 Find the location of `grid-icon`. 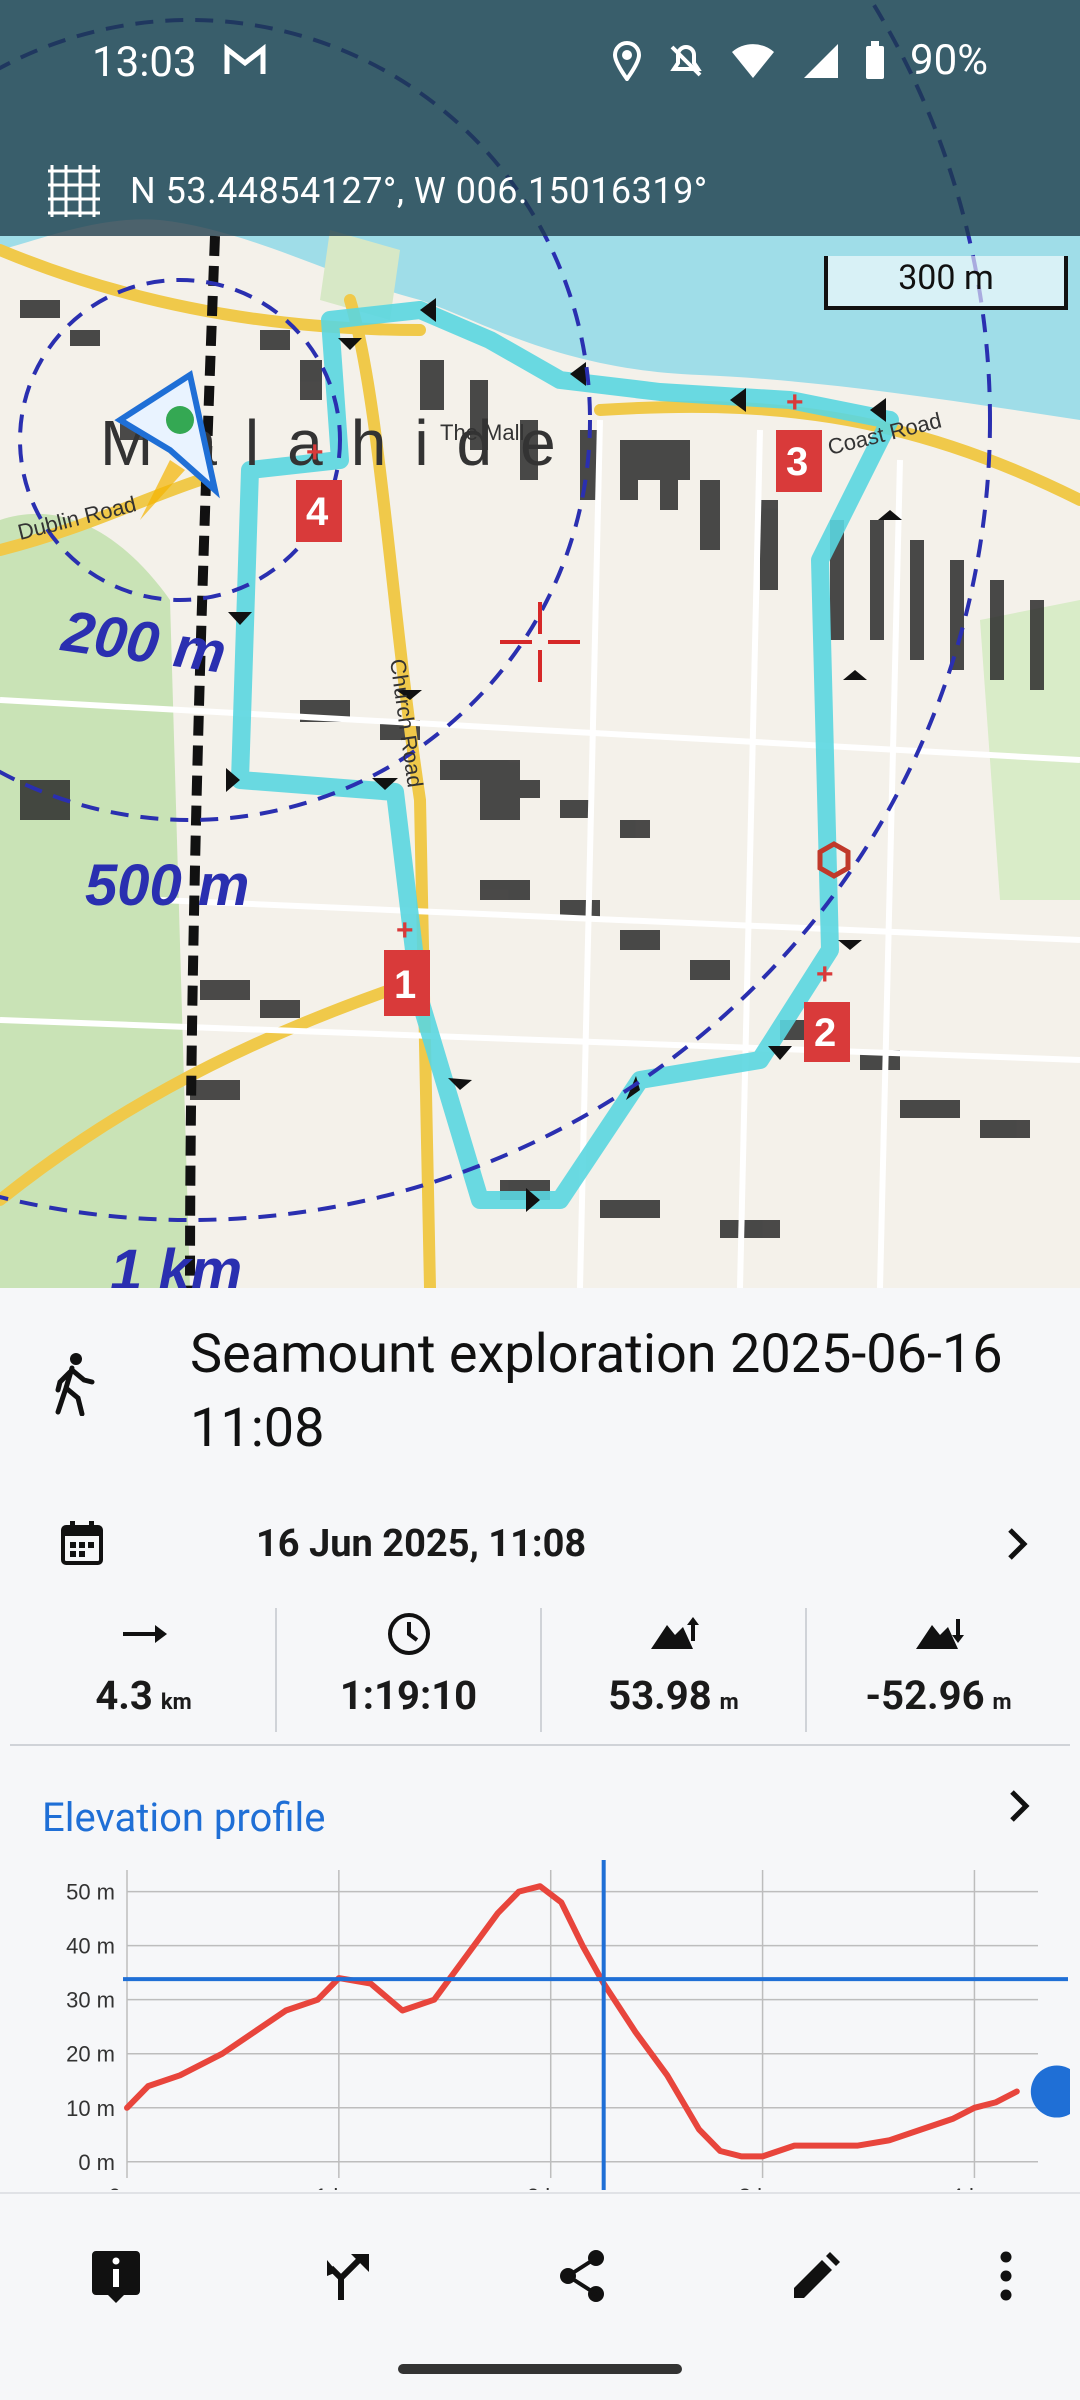

grid-icon is located at coordinates (74, 191).